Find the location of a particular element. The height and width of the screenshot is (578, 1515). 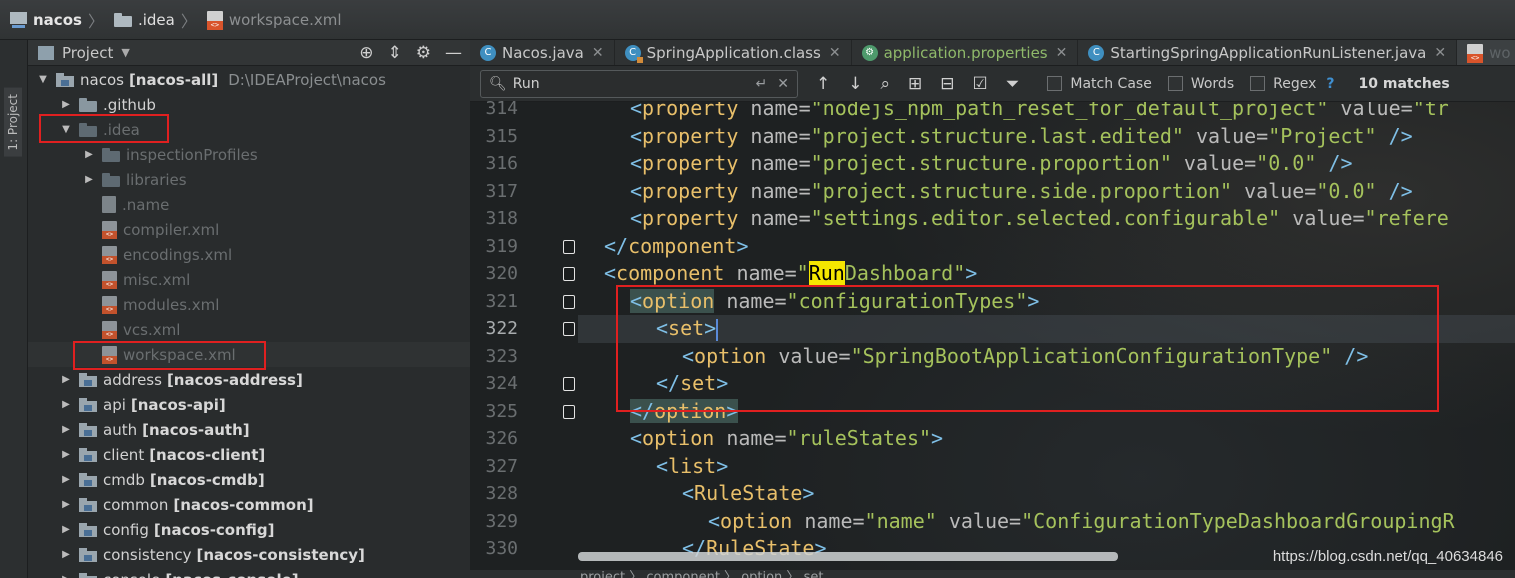

breadcrumb-idea: .idea 〉 is located at coordinates (150, 20).